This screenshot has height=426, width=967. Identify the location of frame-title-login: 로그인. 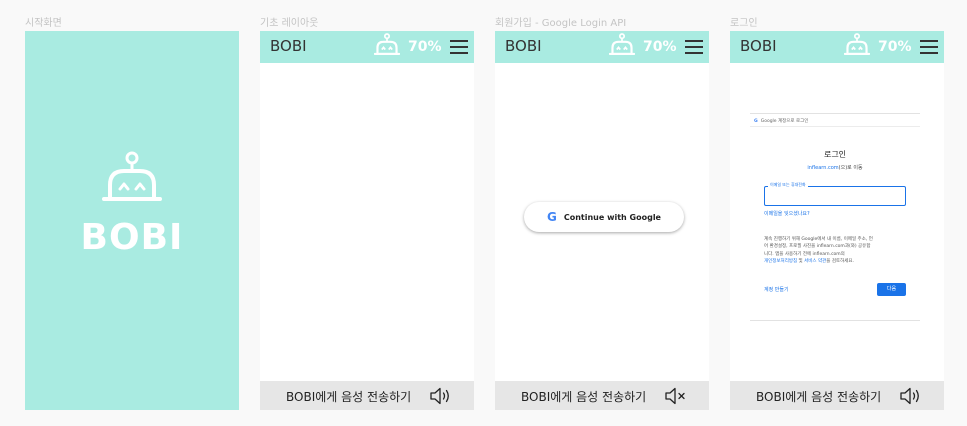
(744, 23).